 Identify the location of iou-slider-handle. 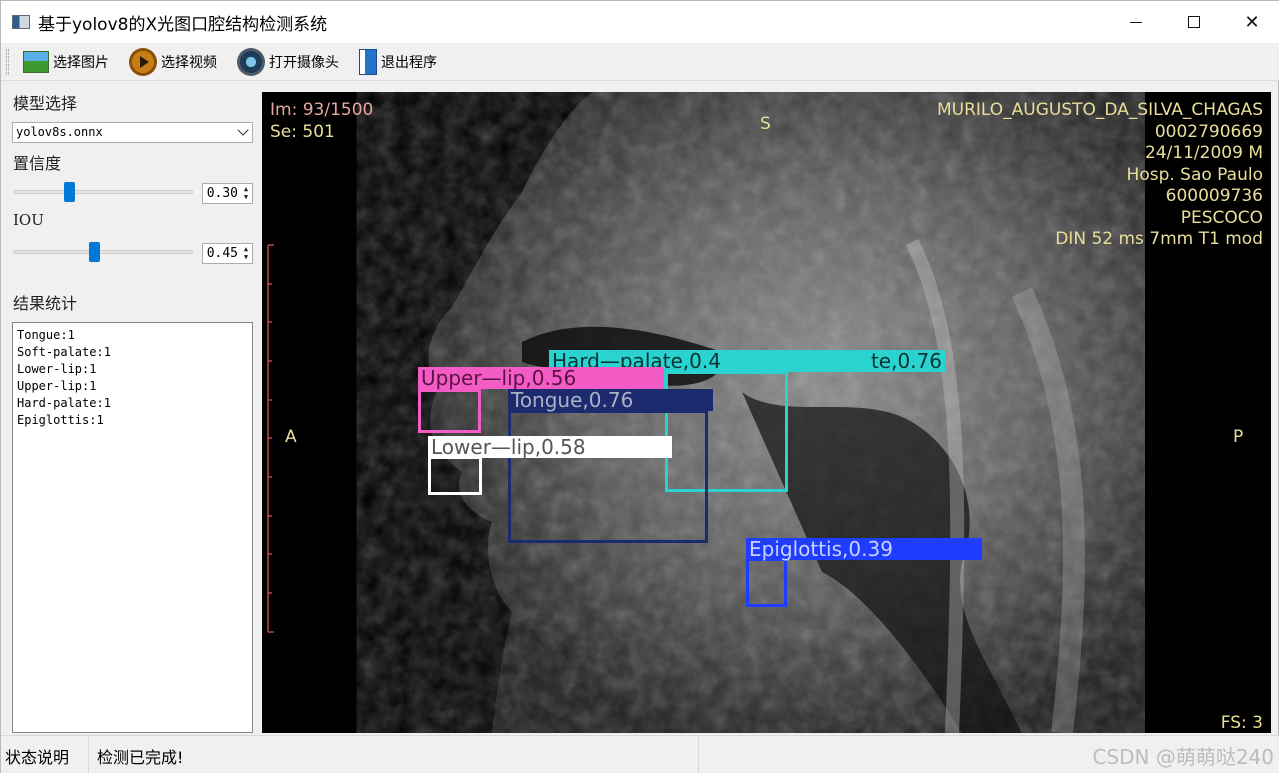
(94, 252).